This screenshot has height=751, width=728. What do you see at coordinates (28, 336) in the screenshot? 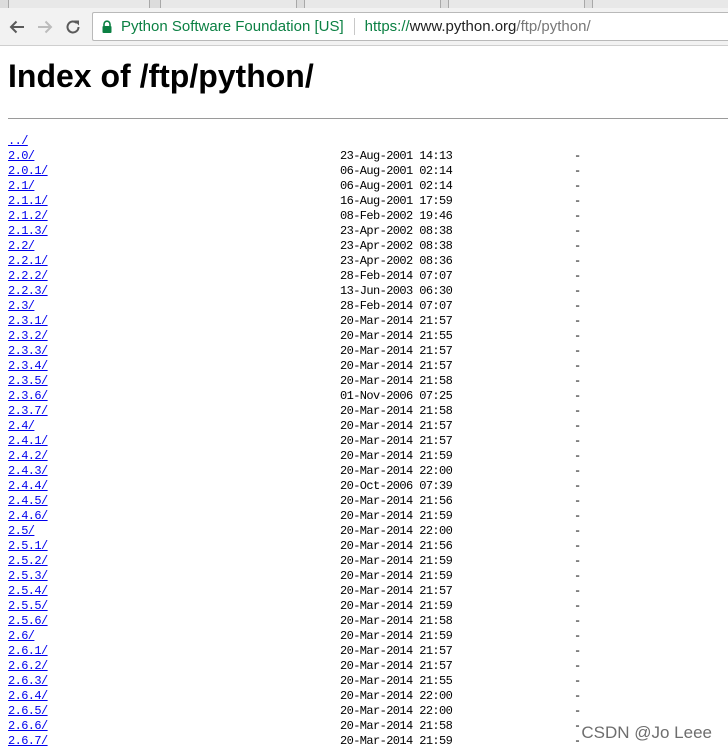
I see `directory-link: 2.3.2/` at bounding box center [28, 336].